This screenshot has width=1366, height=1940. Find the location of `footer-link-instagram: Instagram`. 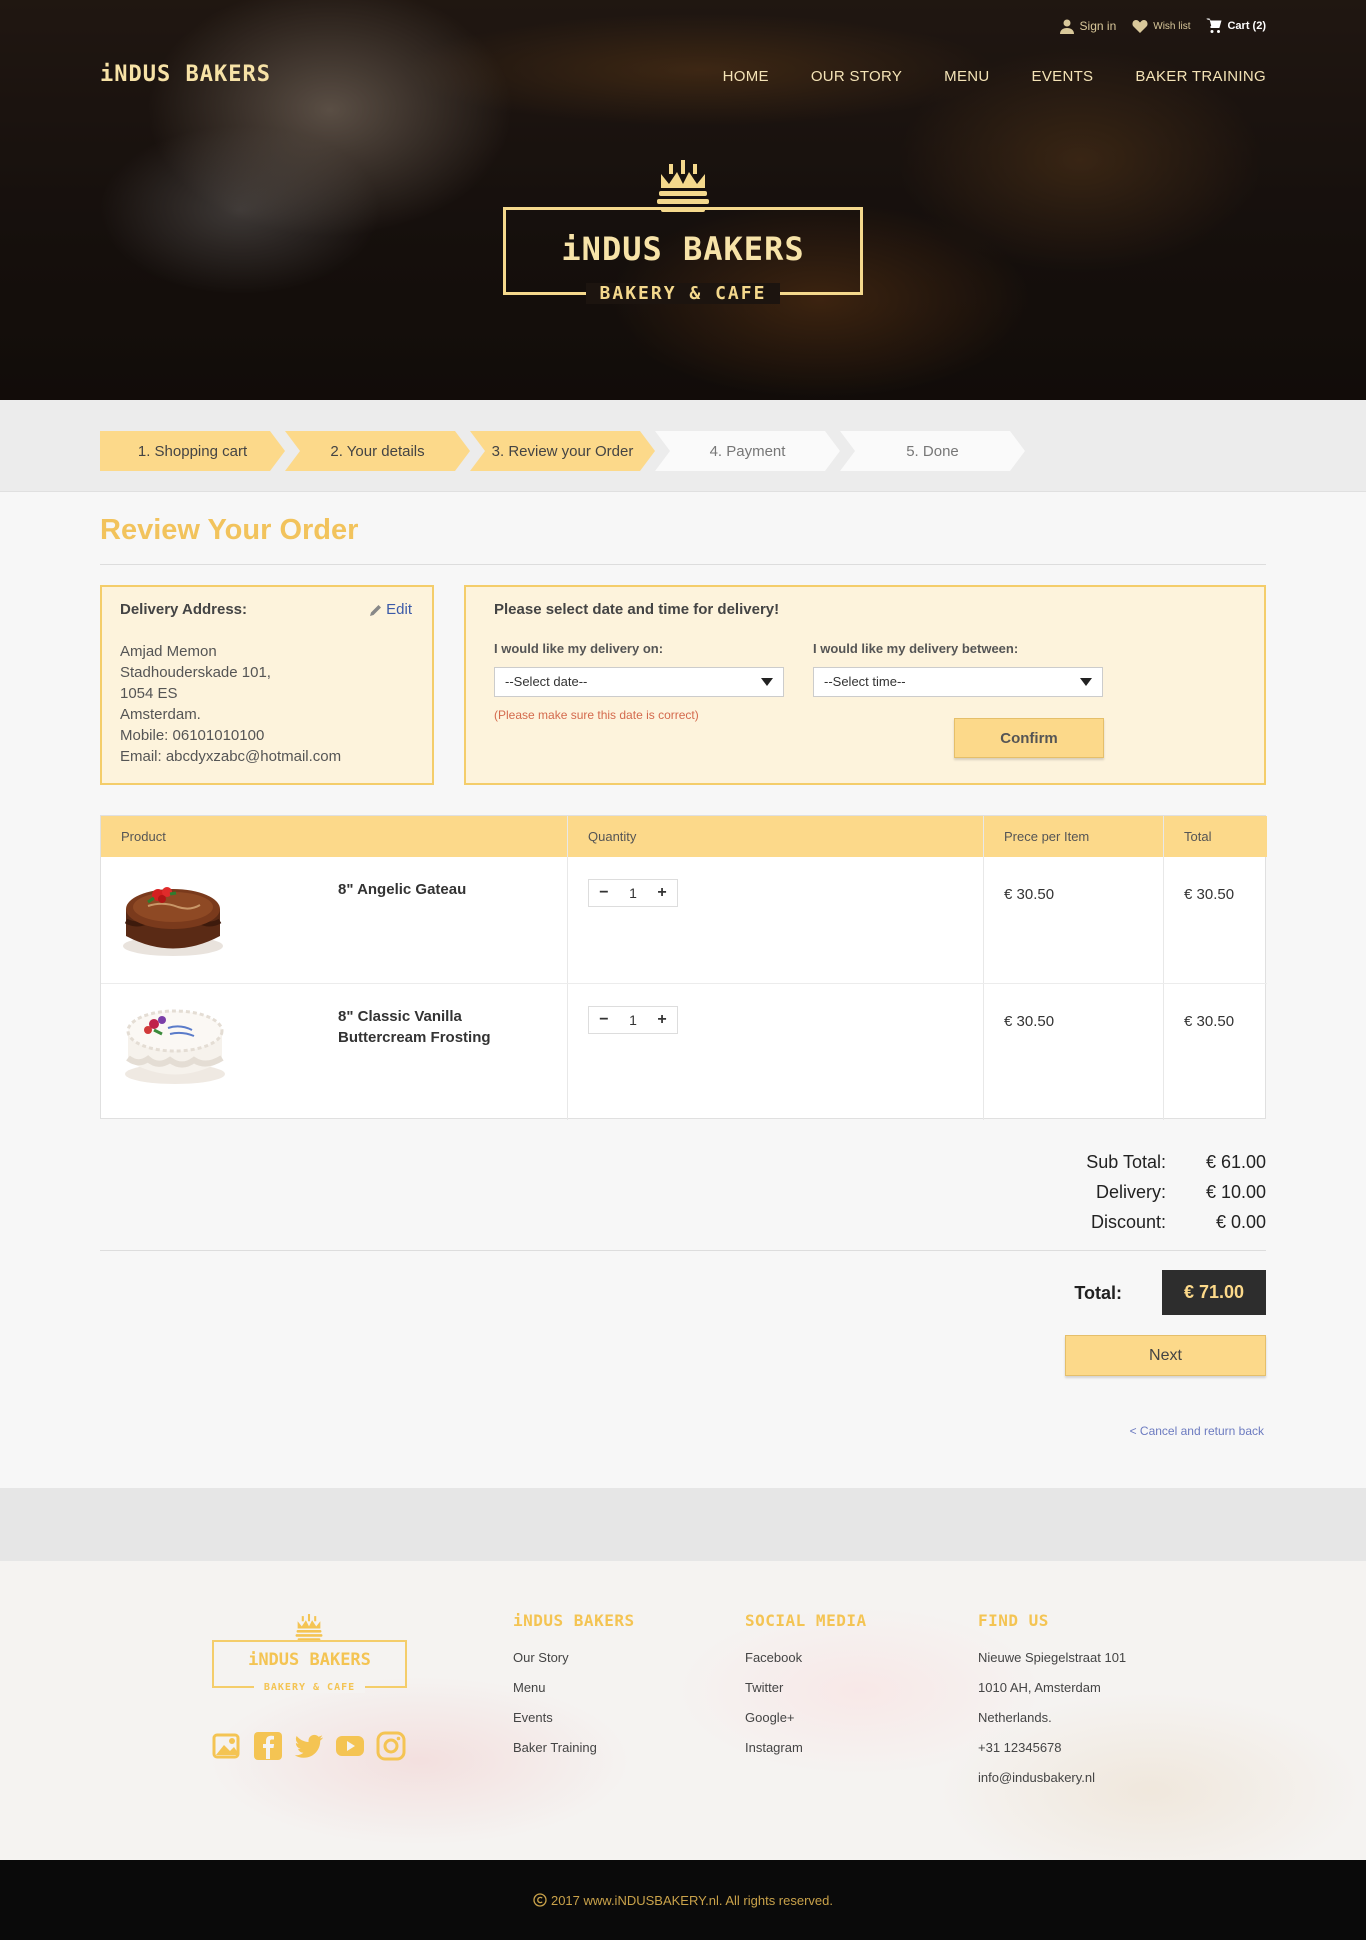

footer-link-instagram: Instagram is located at coordinates (806, 1748).